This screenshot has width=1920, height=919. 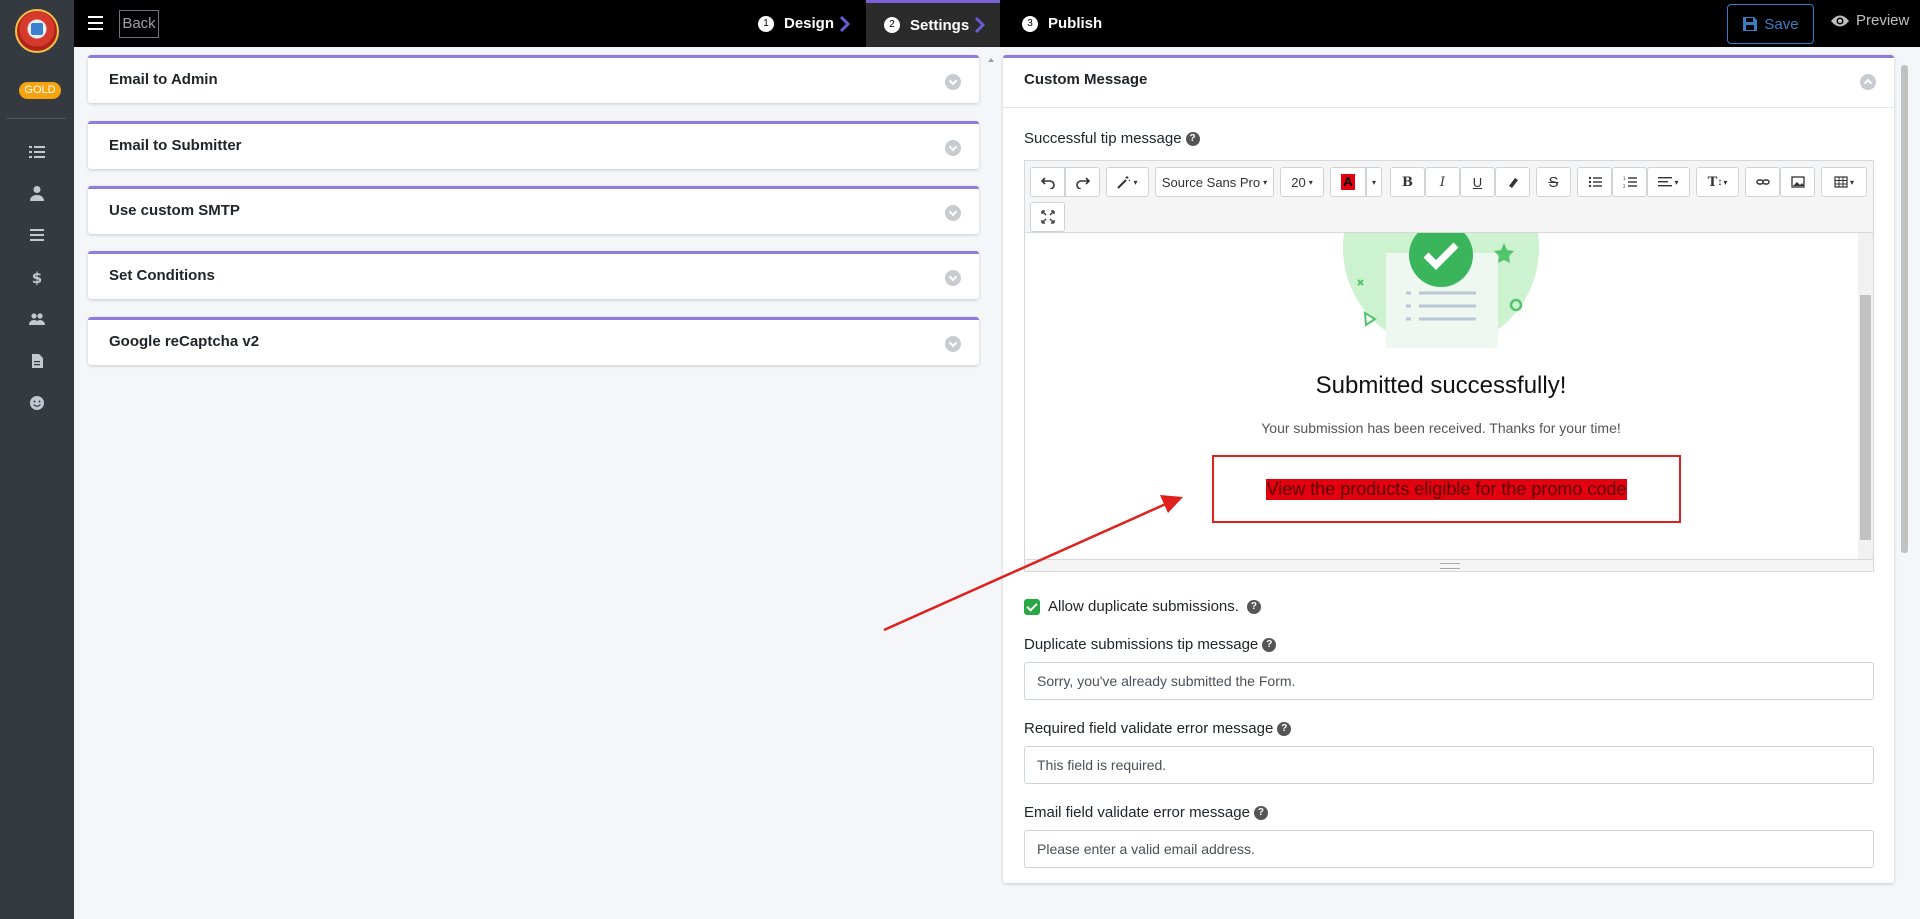 What do you see at coordinates (1348, 182) in the screenshot?
I see `font-color-icon: A` at bounding box center [1348, 182].